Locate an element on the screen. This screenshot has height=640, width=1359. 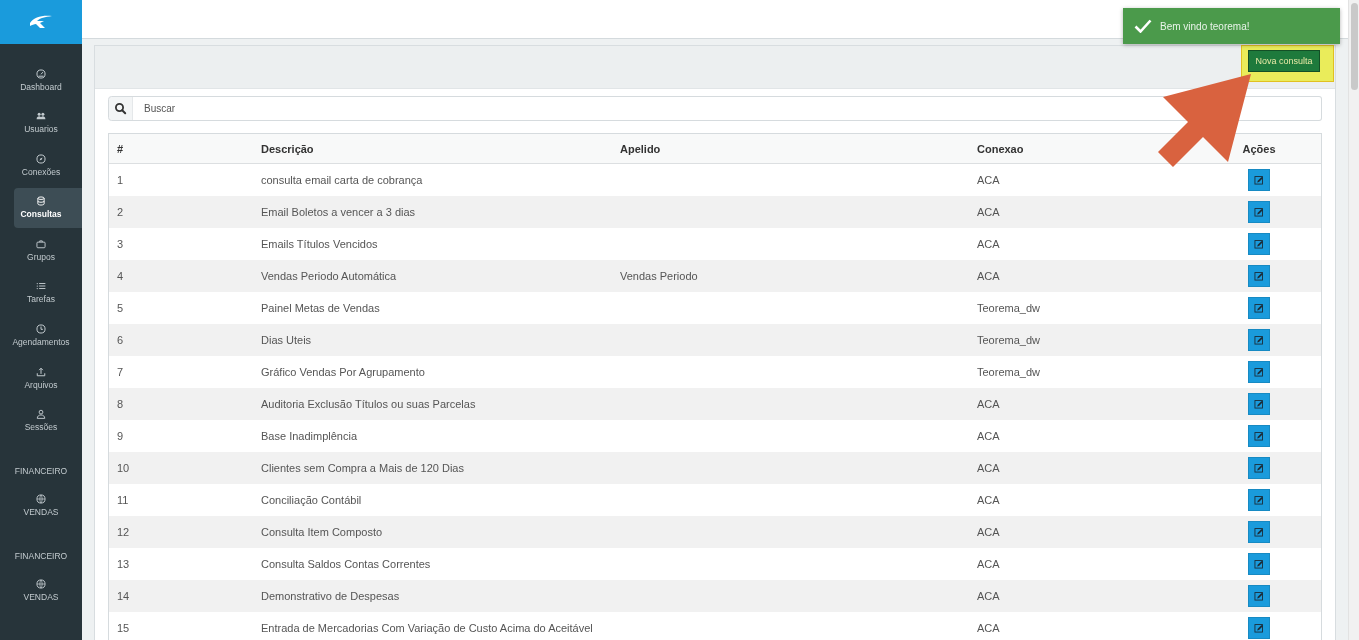
table-cell-text: 11 is located at coordinates (123, 500).